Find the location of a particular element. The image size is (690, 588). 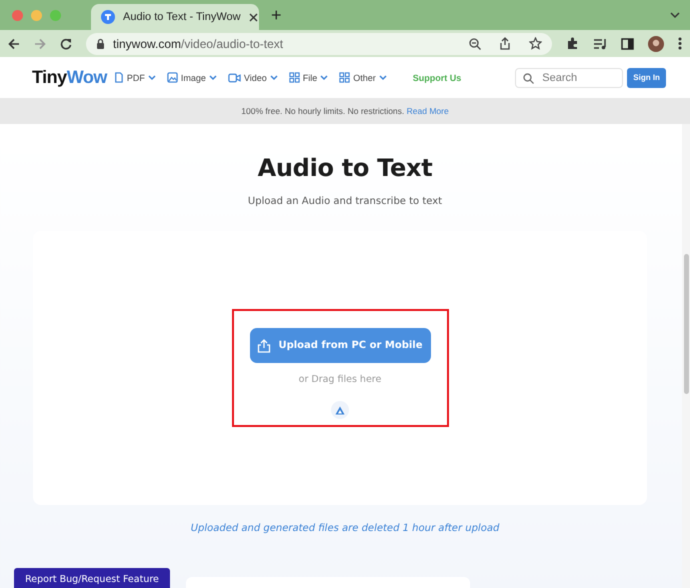

address-bar: tinywow.com/video/audio-to-text is located at coordinates (319, 43).